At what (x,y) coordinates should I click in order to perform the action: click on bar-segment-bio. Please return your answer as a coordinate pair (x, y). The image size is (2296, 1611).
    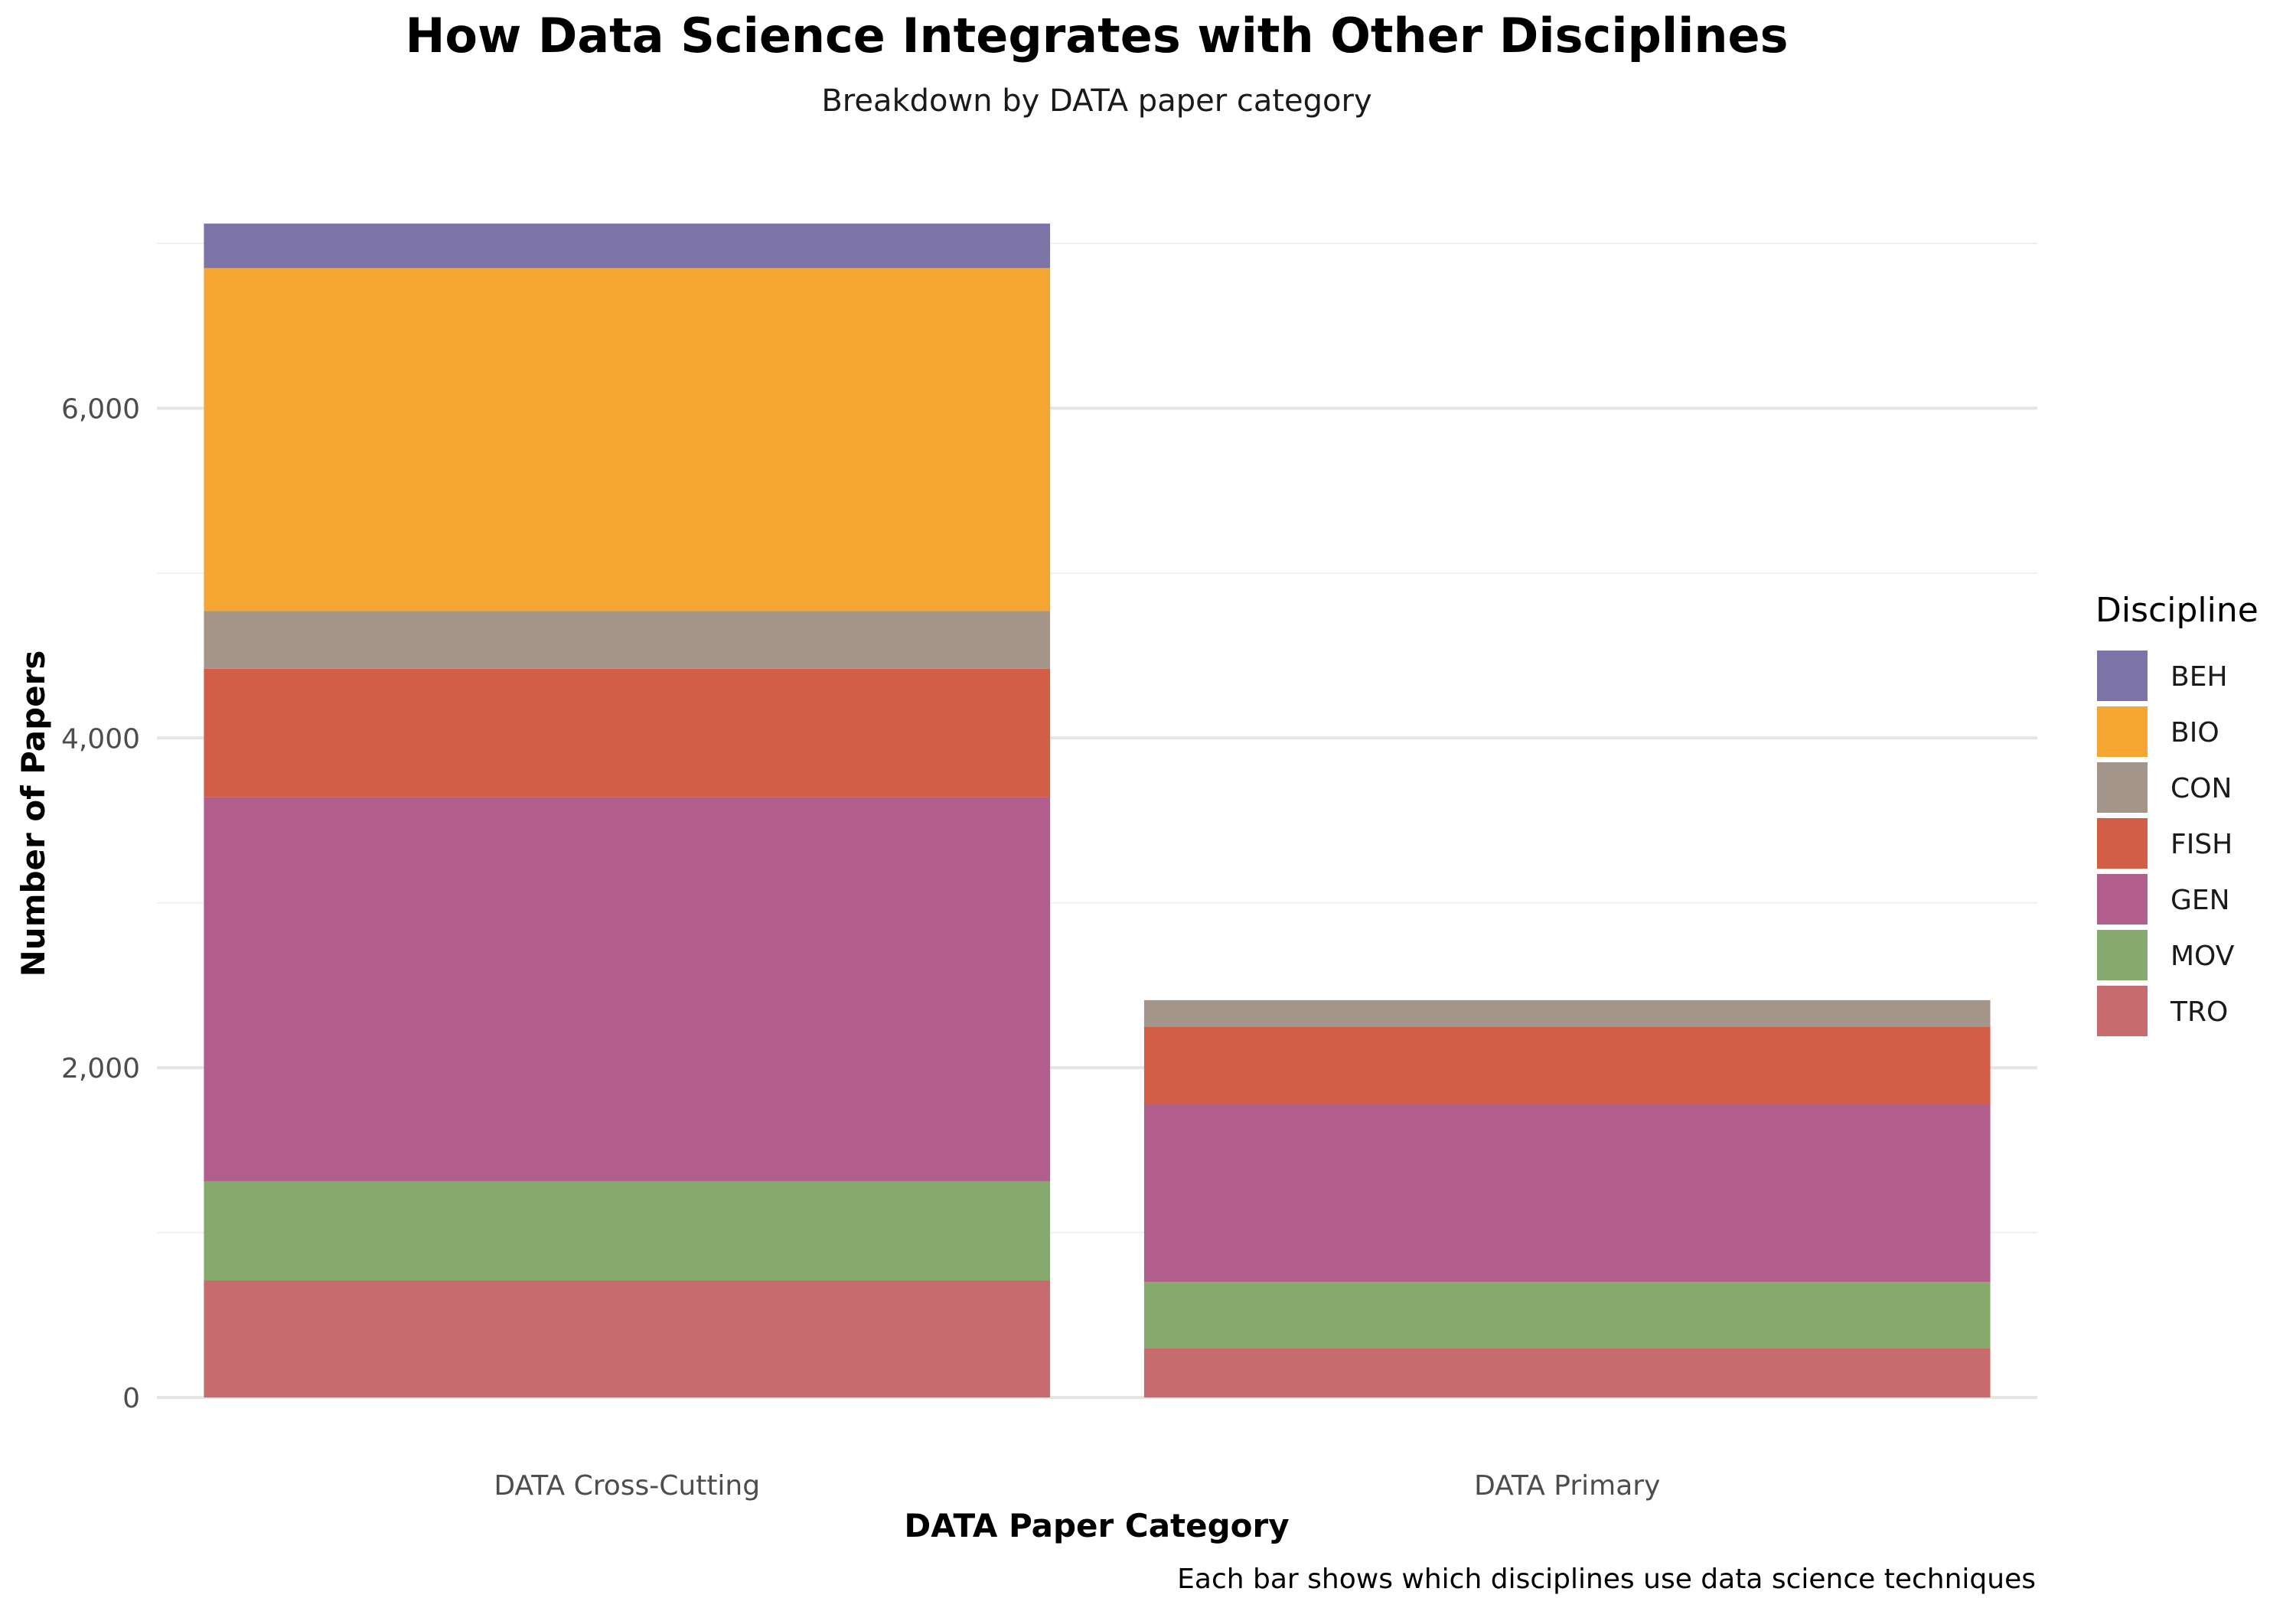
    Looking at the image, I should click on (627, 439).